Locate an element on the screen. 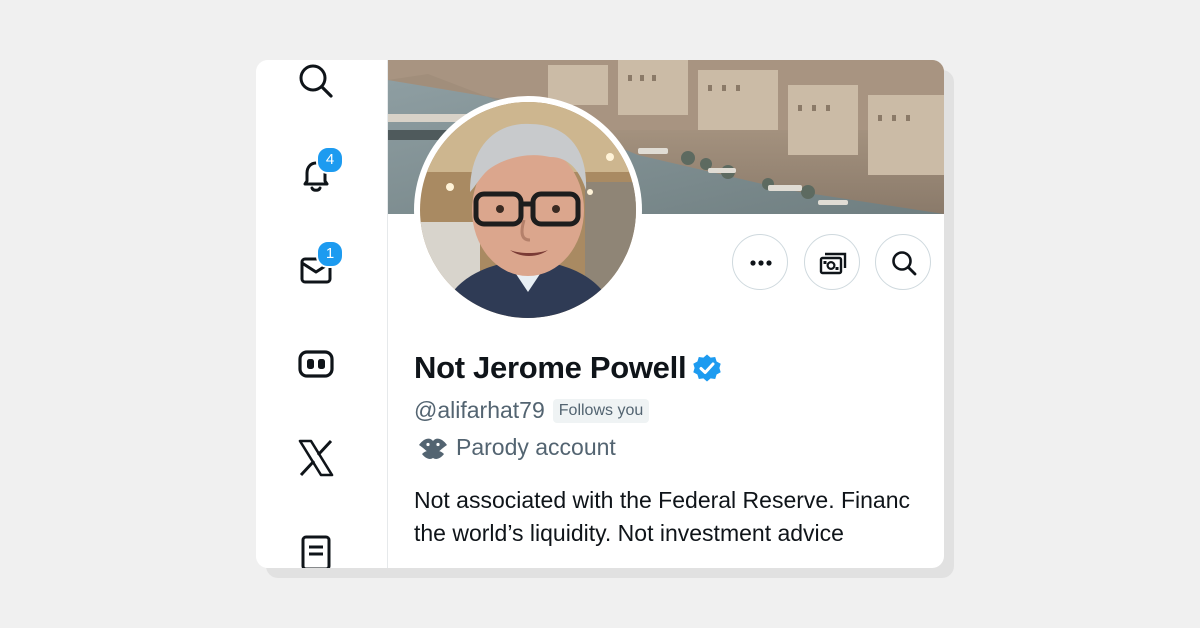 This screenshot has height=628, width=1200. x-logo-icon is located at coordinates (316, 458).